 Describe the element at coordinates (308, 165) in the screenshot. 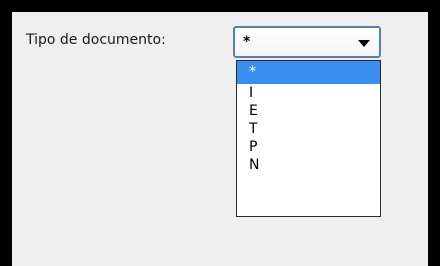

I see `dropdown-option: N` at that location.